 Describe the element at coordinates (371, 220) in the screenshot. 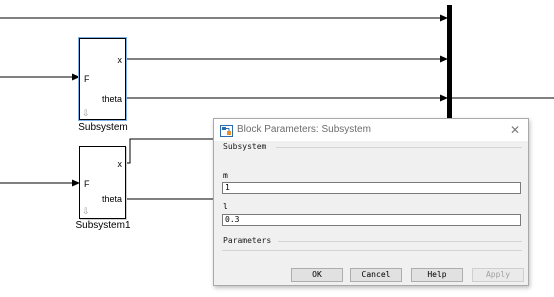

I see `param-l-input: 0.3` at that location.